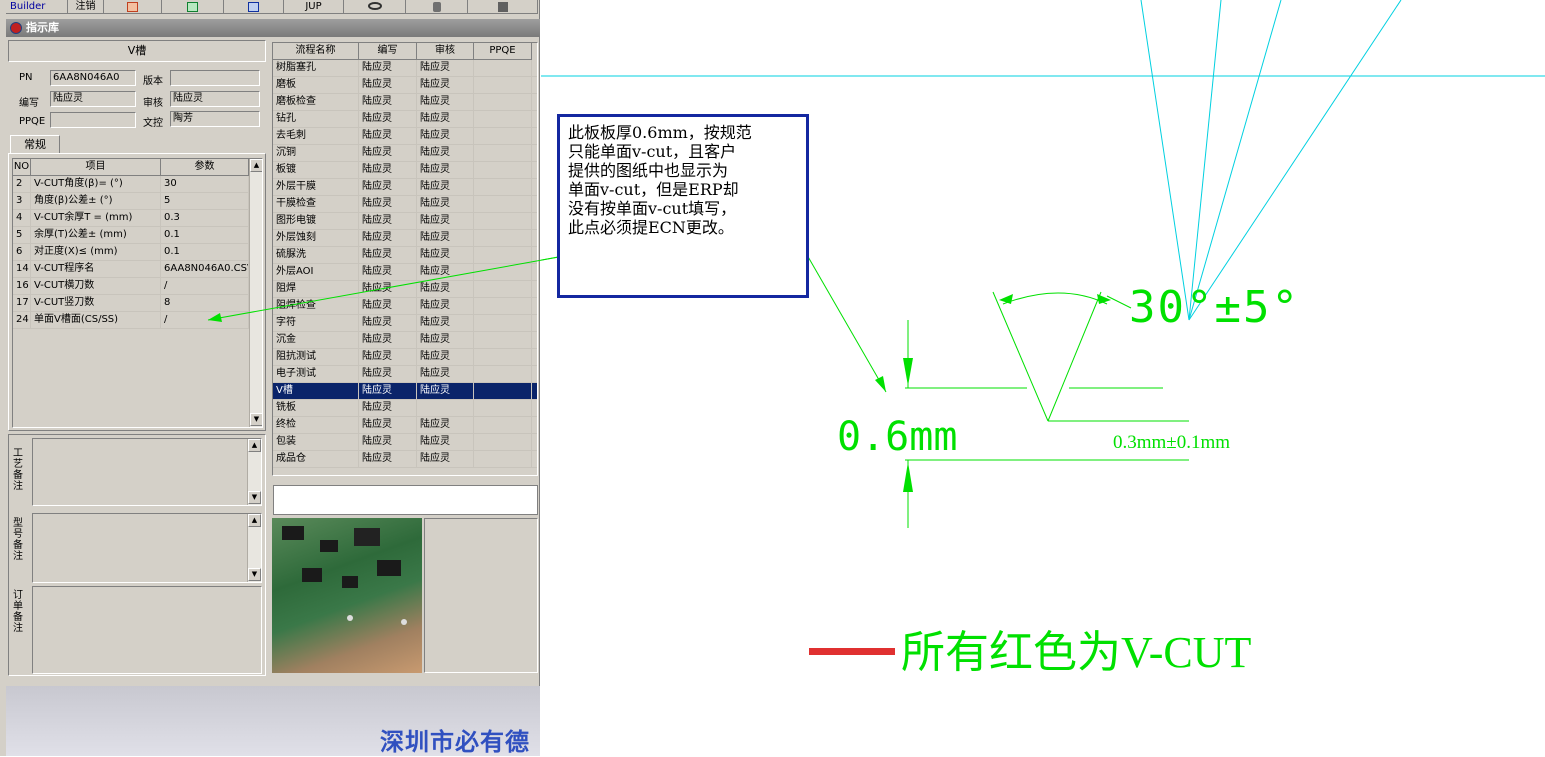 The image size is (1545, 757). I want to click on process-row: 硫脲洗 陆应灵 陆应灵, so click(405, 255).